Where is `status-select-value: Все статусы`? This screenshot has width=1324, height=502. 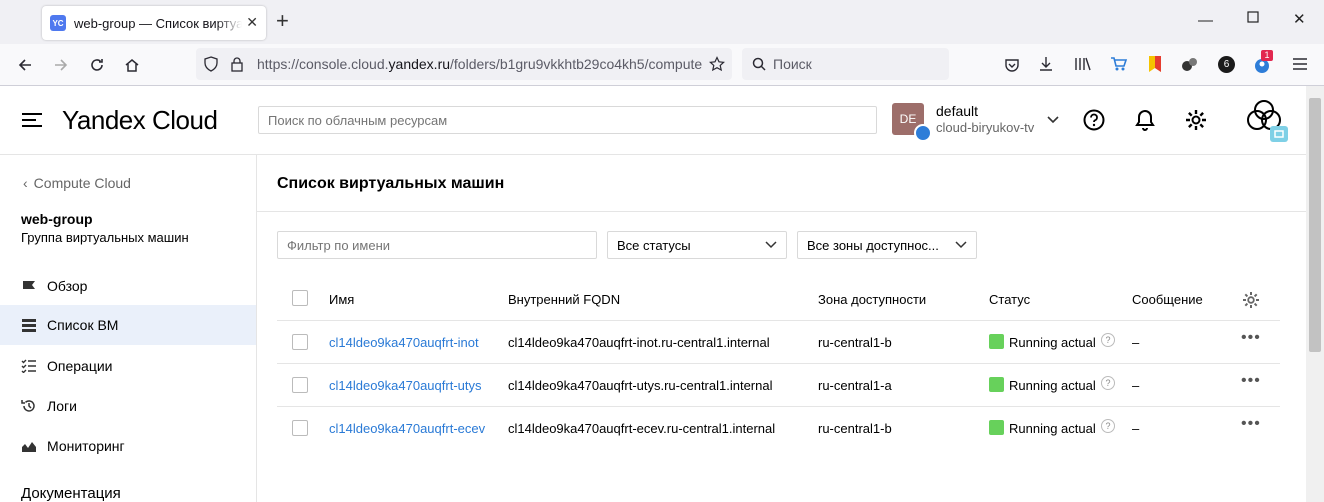
status-select-value: Все статусы is located at coordinates (654, 245).